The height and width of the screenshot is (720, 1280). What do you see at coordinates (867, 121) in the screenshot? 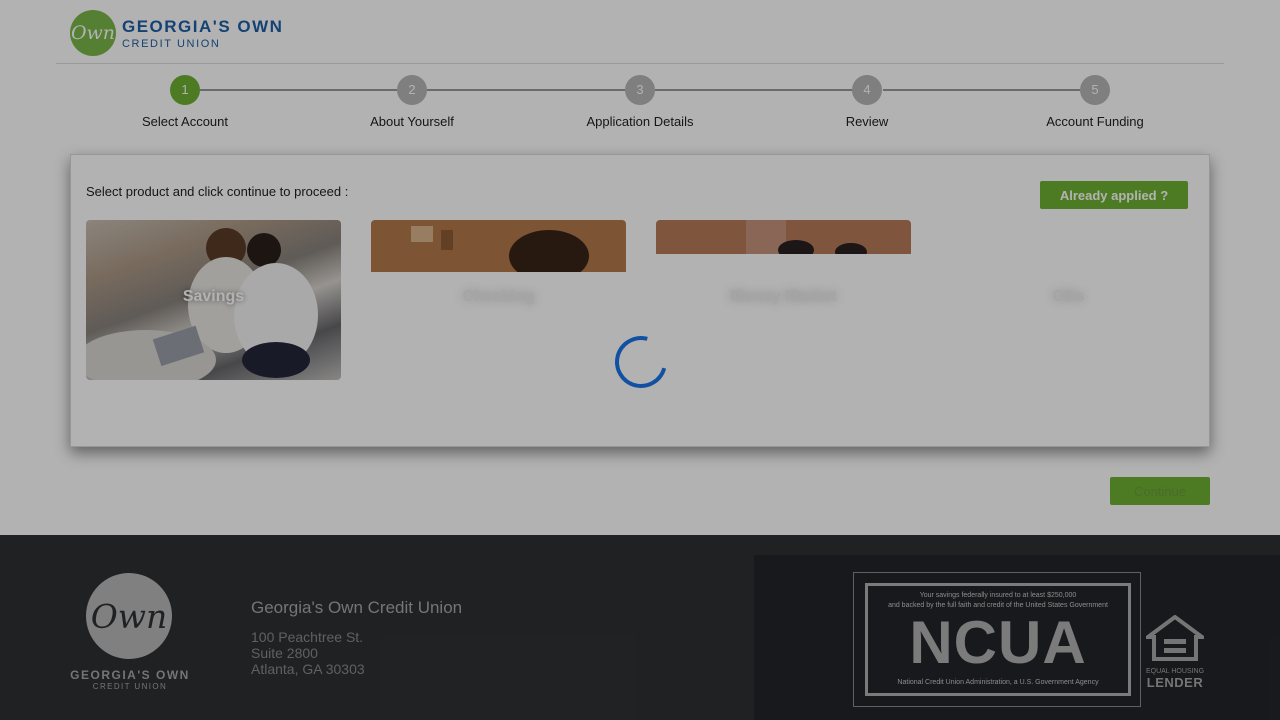
I see `step-label: Review` at bounding box center [867, 121].